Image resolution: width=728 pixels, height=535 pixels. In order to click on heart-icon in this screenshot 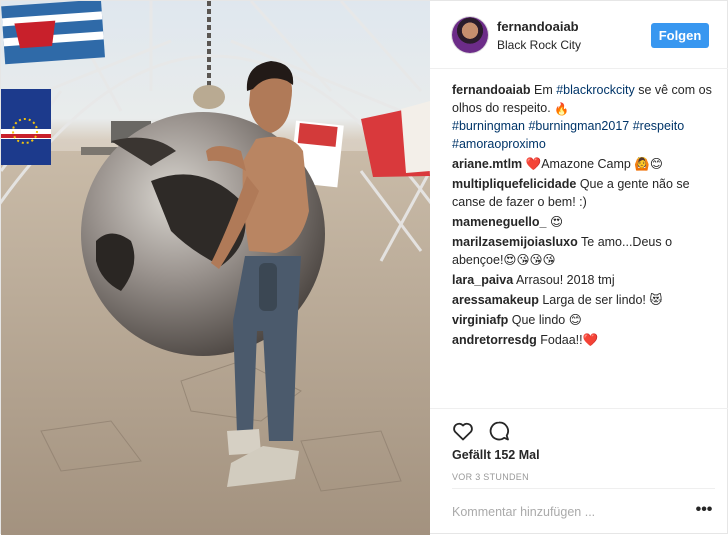, I will do `click(463, 431)`.